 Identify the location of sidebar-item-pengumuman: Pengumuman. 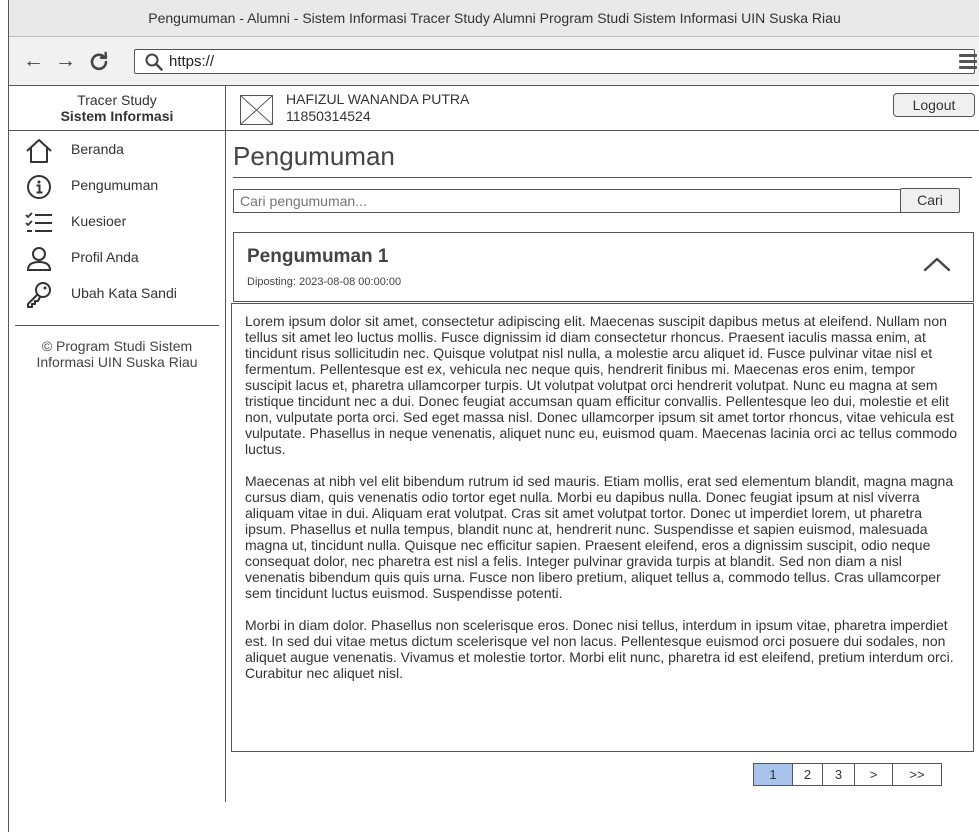
(117, 189).